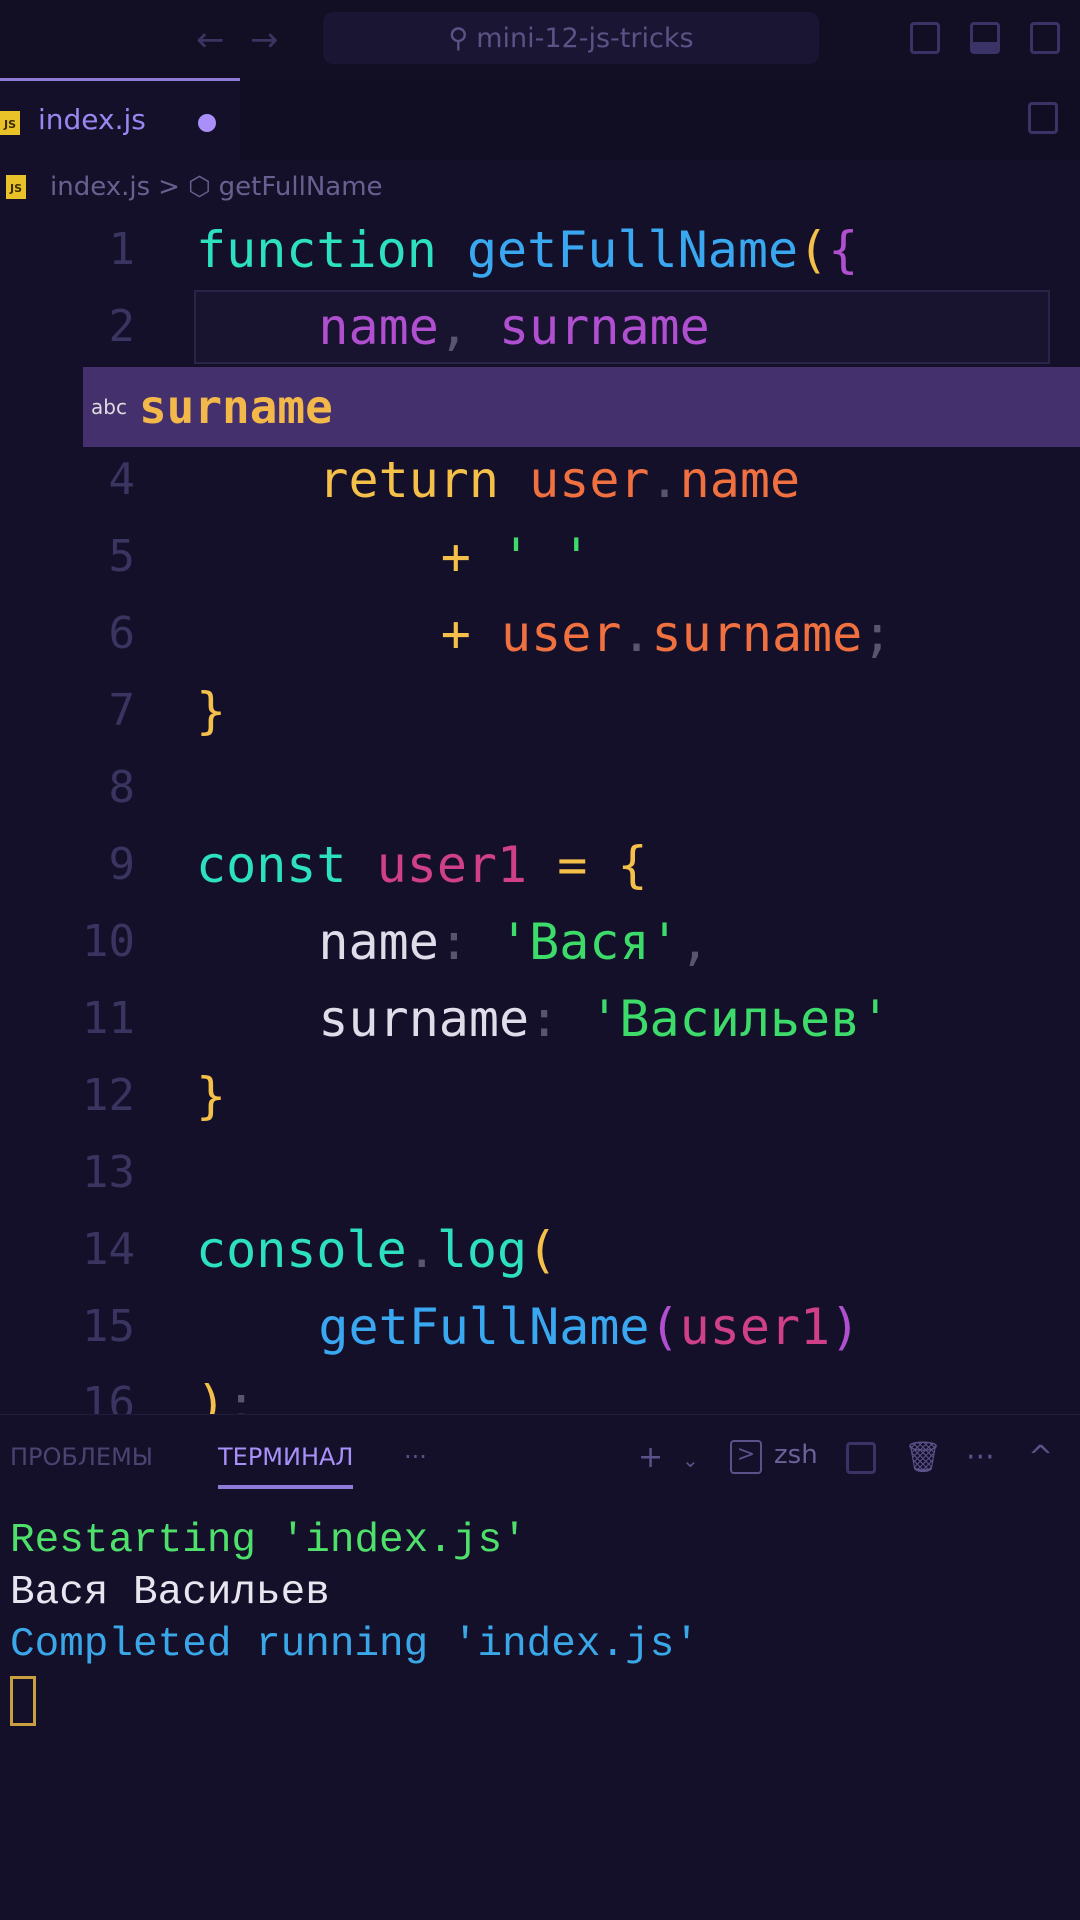 This screenshot has height=1920, width=1080. I want to click on chevron-right-icon: >, so click(169, 187).